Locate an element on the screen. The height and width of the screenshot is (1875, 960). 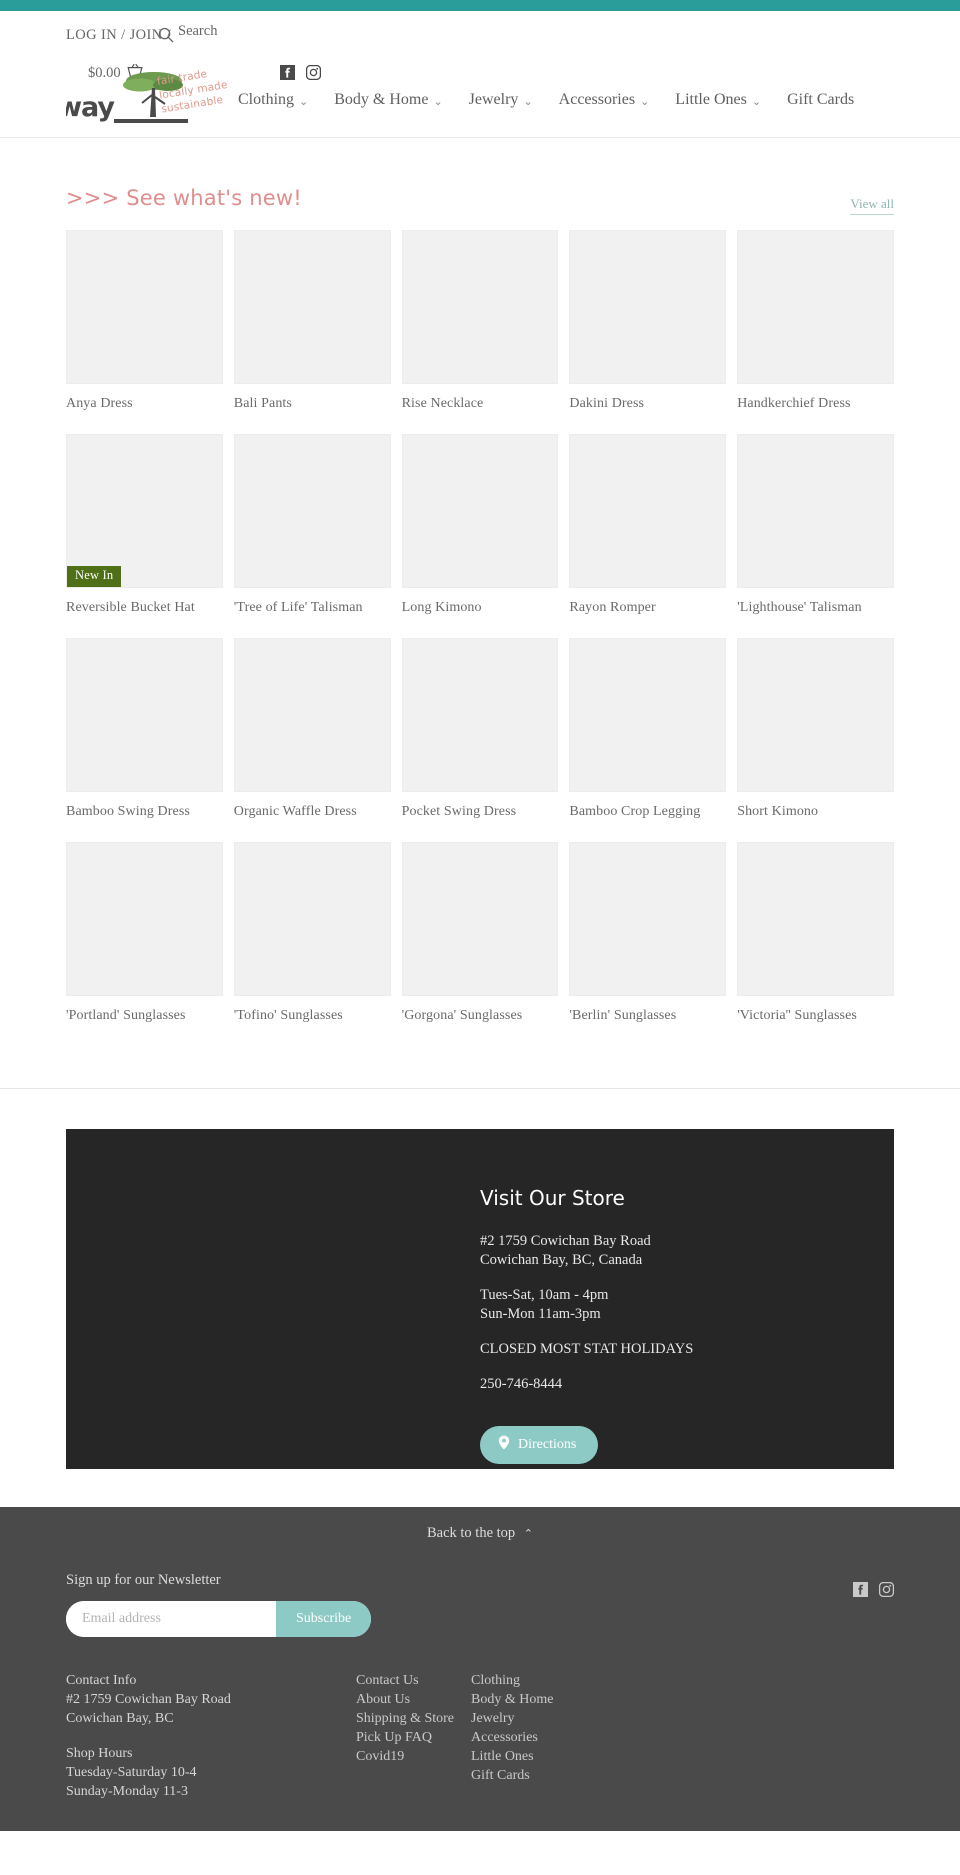
product-card: Bamboo Crop Legging is located at coordinates (648, 729).